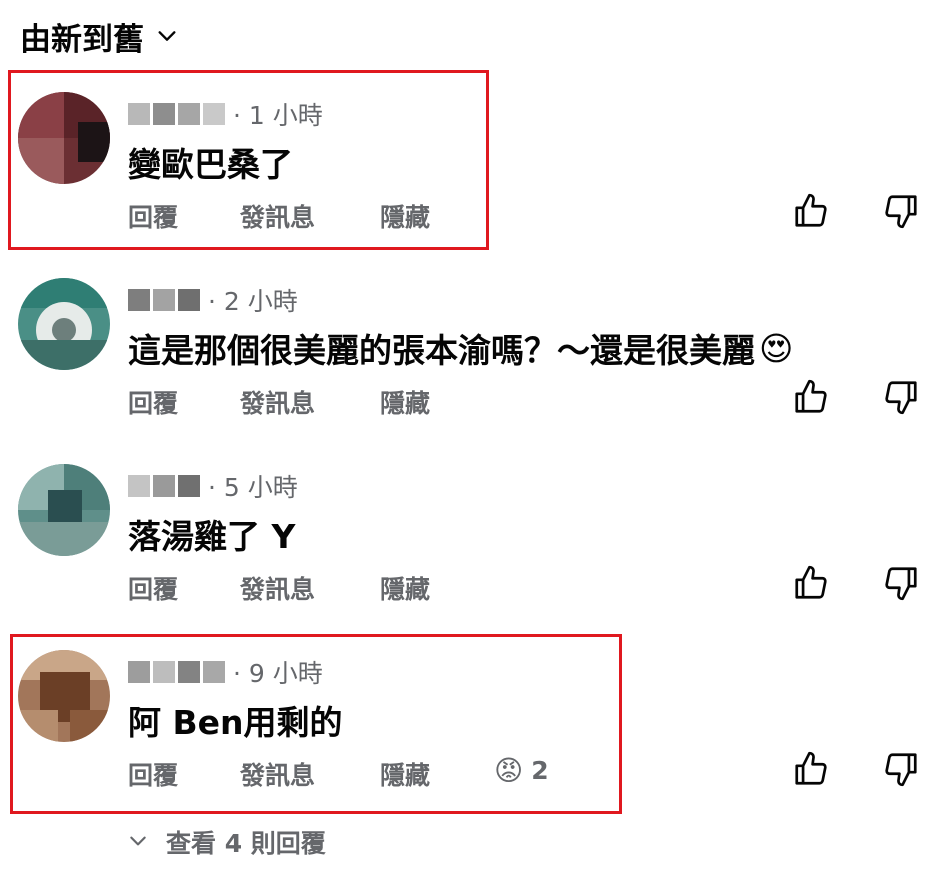 This screenshot has height=892, width=946. I want to click on comment-body: 這是那個很美麗的張本渝嗎？～還是很美麗 😍, so click(460, 348).